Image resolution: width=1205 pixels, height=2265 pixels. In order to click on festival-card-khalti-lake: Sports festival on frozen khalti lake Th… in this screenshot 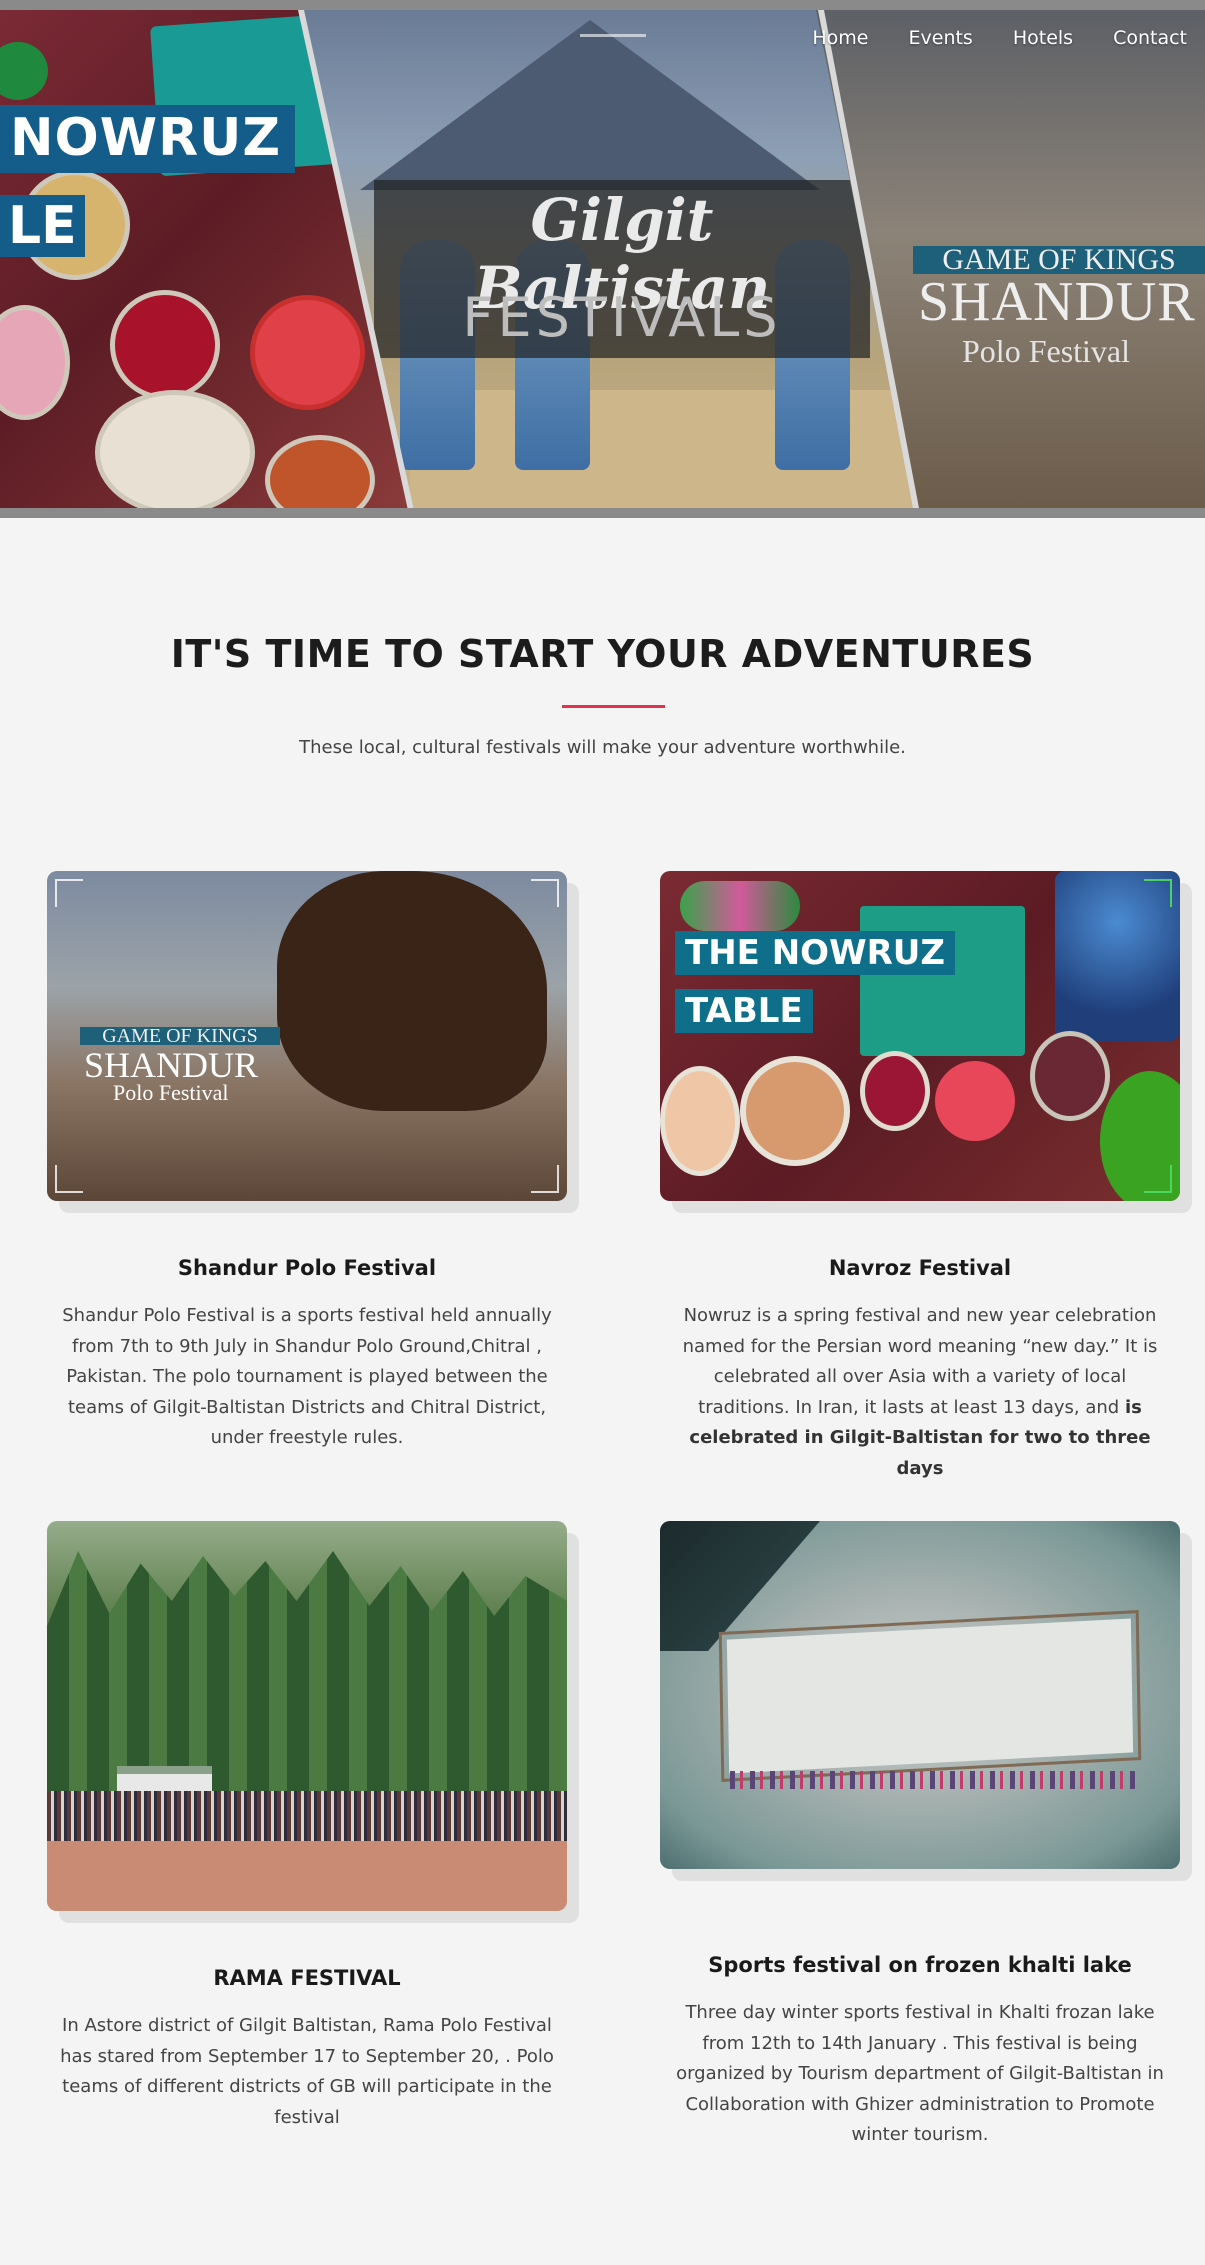, I will do `click(920, 1833)`.